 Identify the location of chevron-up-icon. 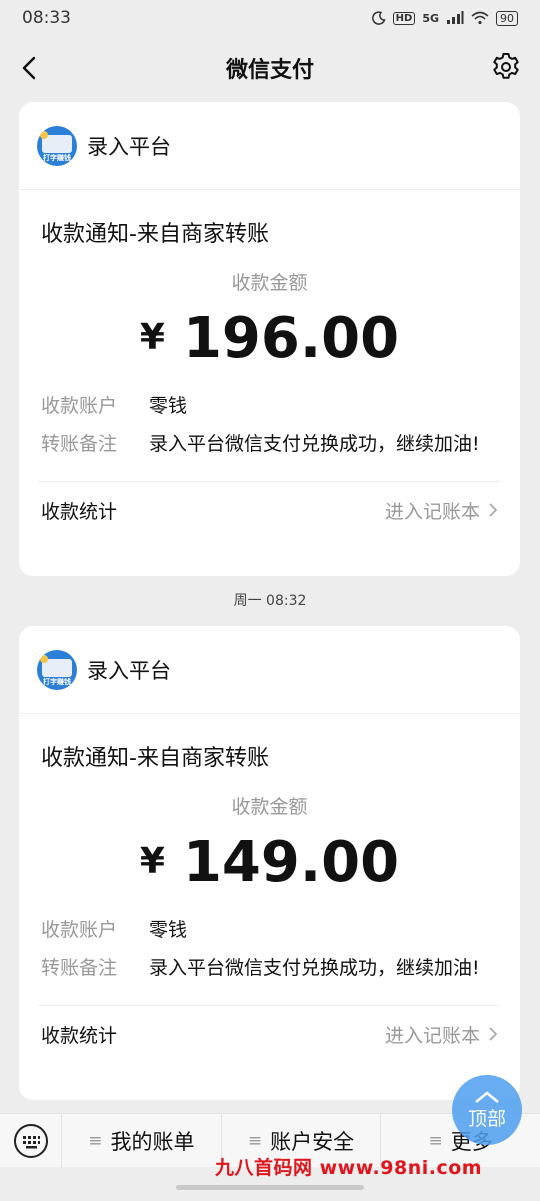
(487, 1096).